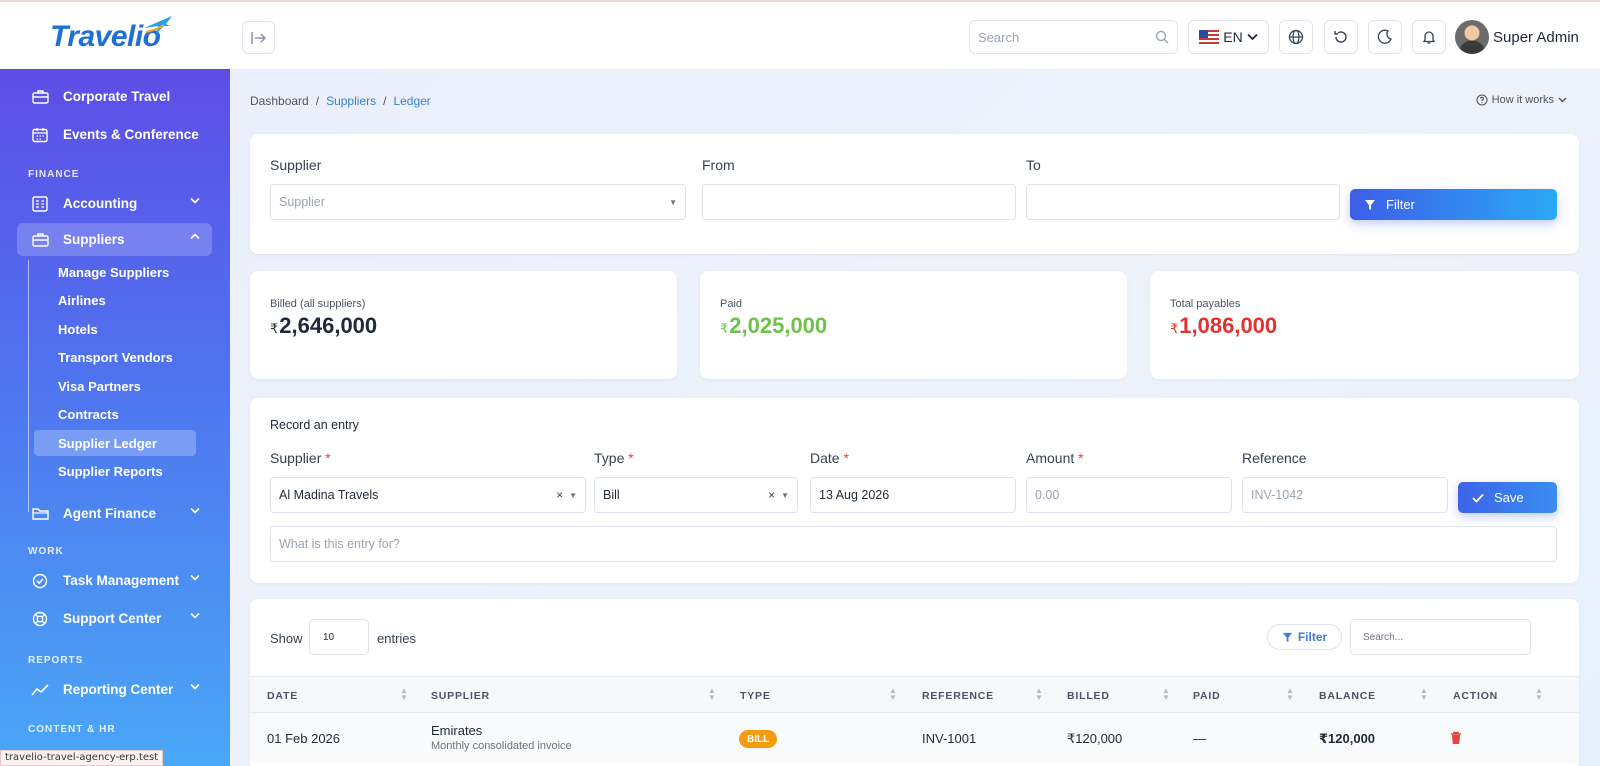 Image resolution: width=1600 pixels, height=766 pixels. I want to click on entry-type-value: Bill, so click(611, 495).